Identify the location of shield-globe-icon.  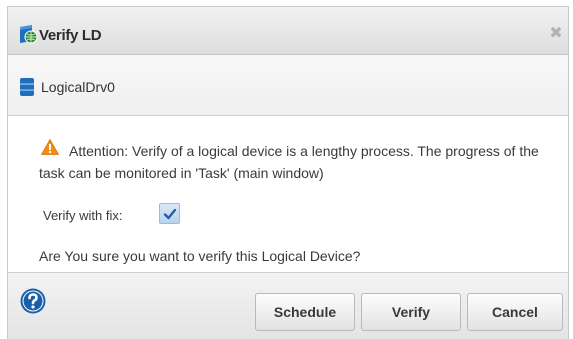
(28, 34).